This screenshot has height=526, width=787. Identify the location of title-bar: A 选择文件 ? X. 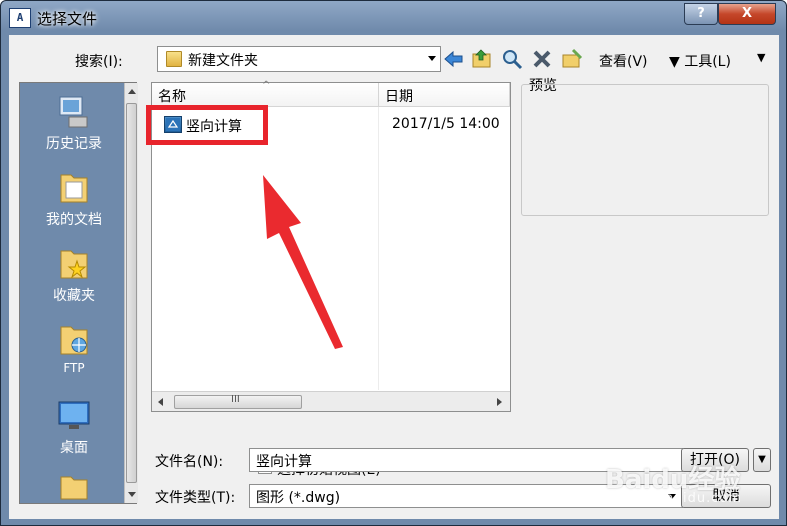
(393, 18).